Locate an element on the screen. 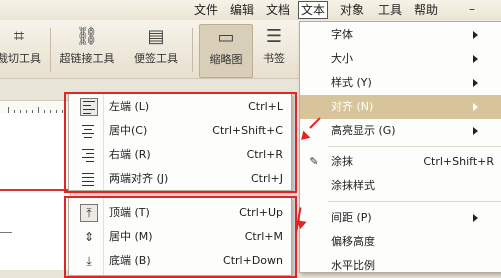 Image resolution: width=501 pixels, height=278 pixels. crop-tool-button: ⌗ 裁切工具 is located at coordinates (24, 50).